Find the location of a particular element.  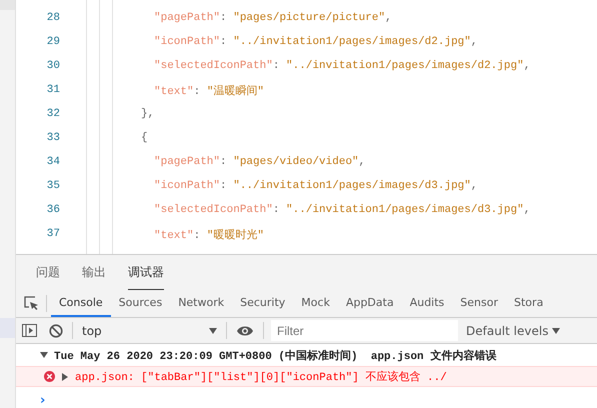

line-number: 29 is located at coordinates (53, 42).